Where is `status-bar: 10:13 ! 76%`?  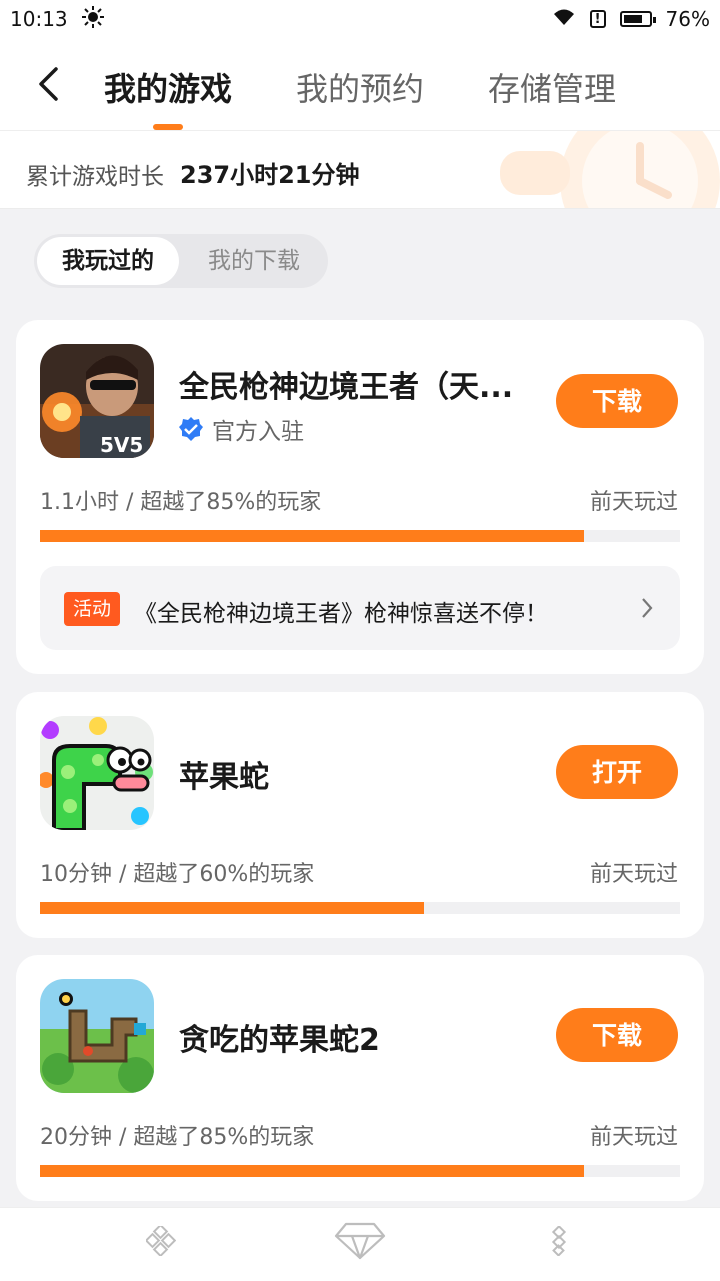
status-bar: 10:13 ! 76% is located at coordinates (360, 19).